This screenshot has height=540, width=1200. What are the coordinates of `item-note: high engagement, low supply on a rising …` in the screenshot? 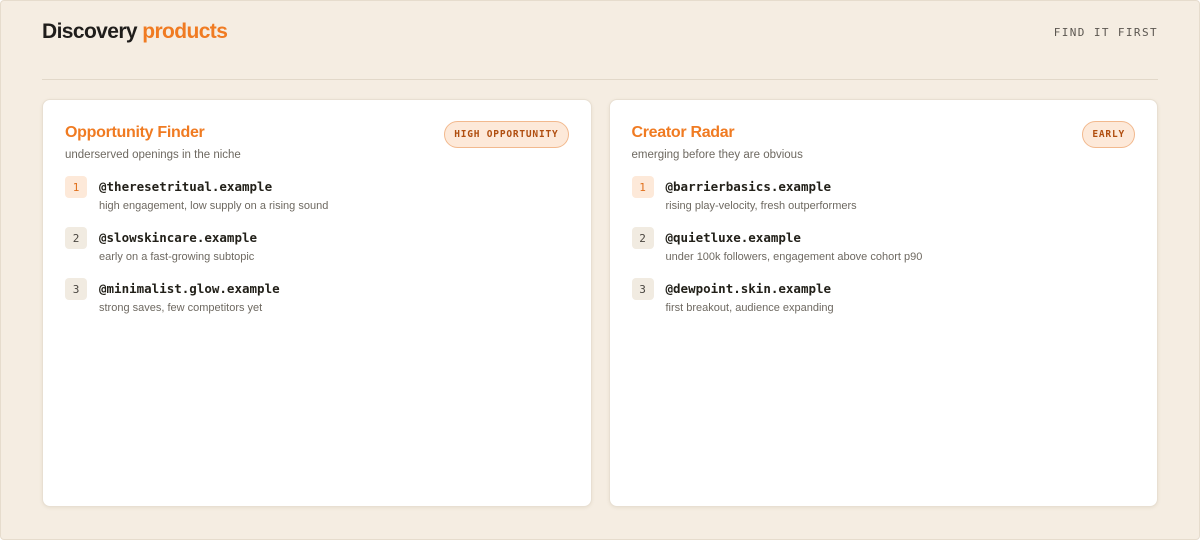 It's located at (214, 206).